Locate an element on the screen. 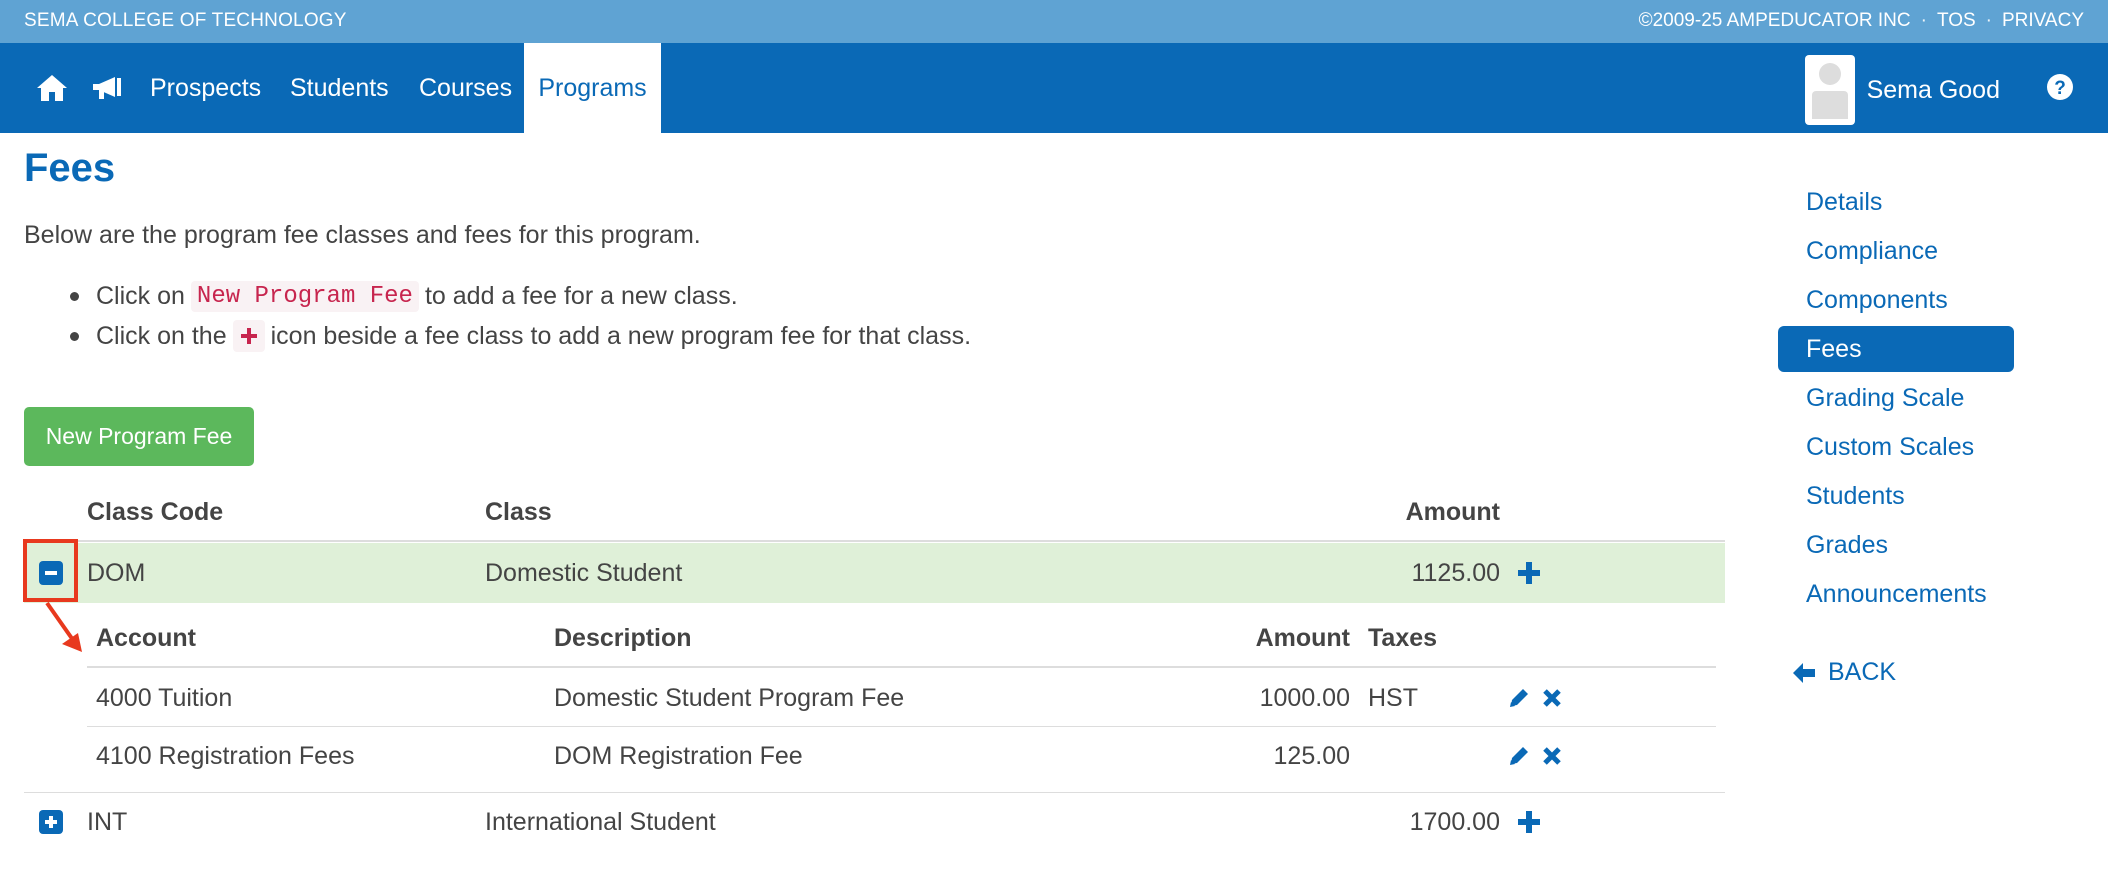 Image resolution: width=2108 pixels, height=870 pixels. fee-amount-cell: 125.00 is located at coordinates (1311, 756).